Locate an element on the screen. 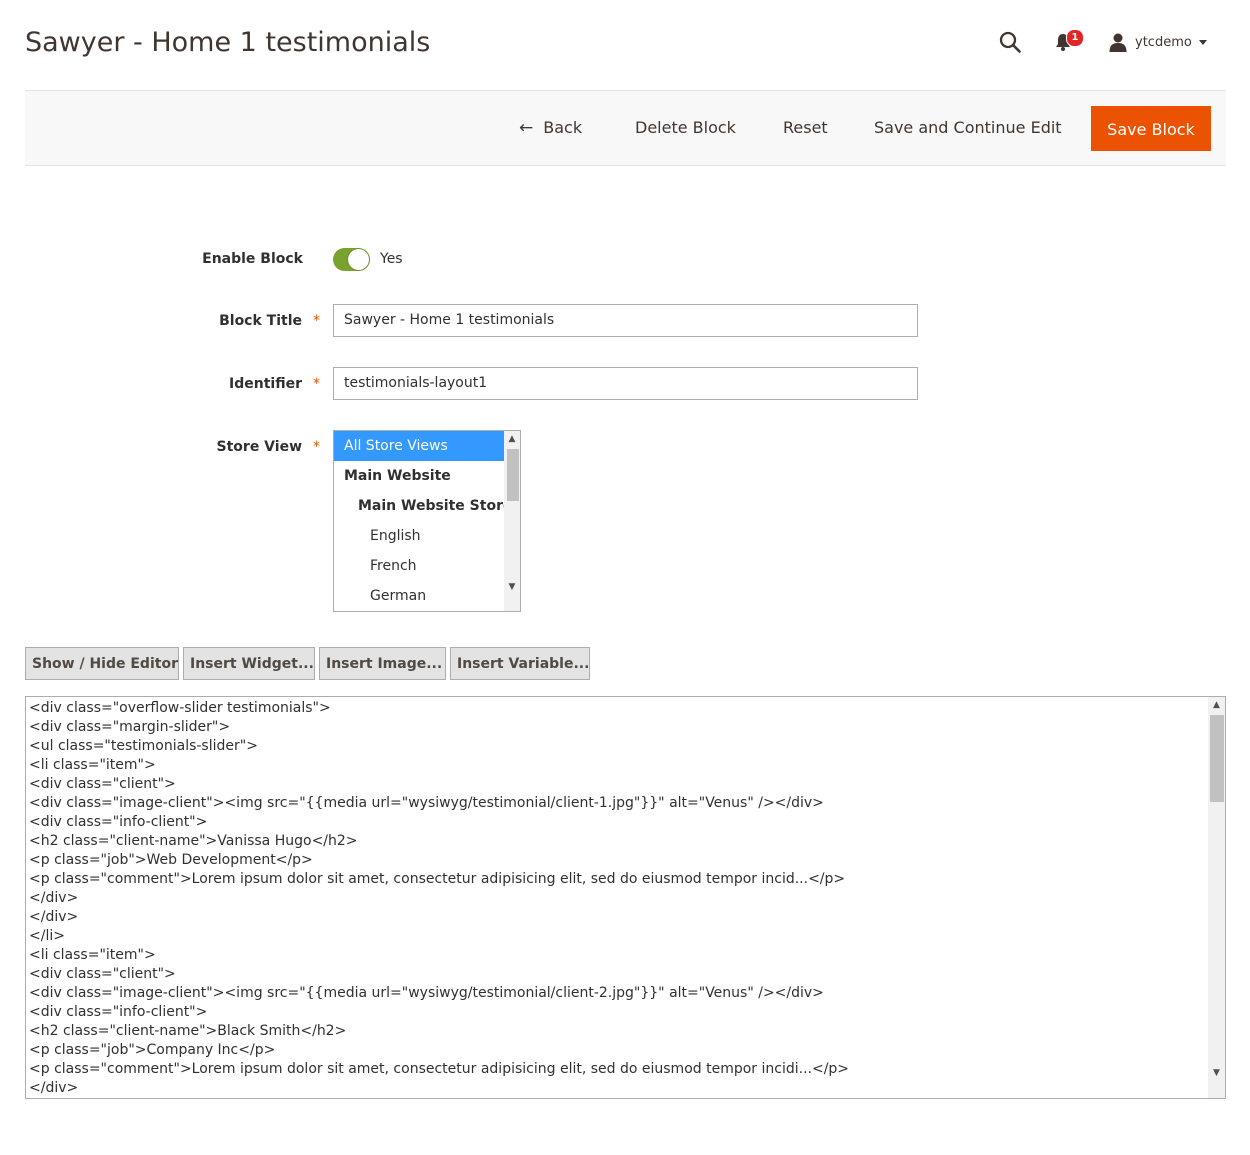 This screenshot has height=1155, width=1250. identifier-input: testimonials-layout1 is located at coordinates (625, 383).